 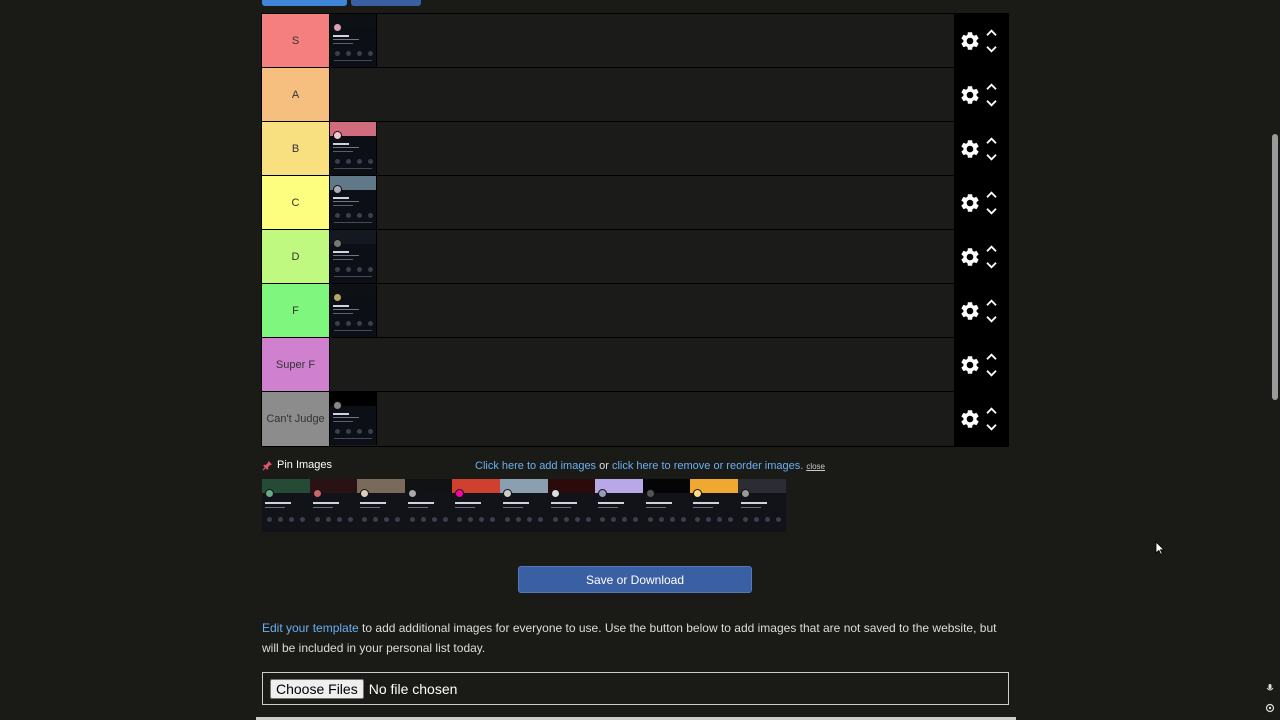 I want to click on scrollbar, so click(x=1275, y=360).